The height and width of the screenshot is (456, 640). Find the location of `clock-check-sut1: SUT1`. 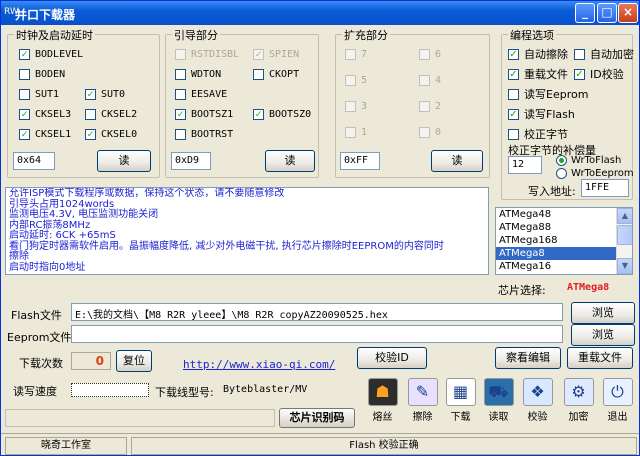

clock-check-sut1: SUT1 is located at coordinates (39, 94).